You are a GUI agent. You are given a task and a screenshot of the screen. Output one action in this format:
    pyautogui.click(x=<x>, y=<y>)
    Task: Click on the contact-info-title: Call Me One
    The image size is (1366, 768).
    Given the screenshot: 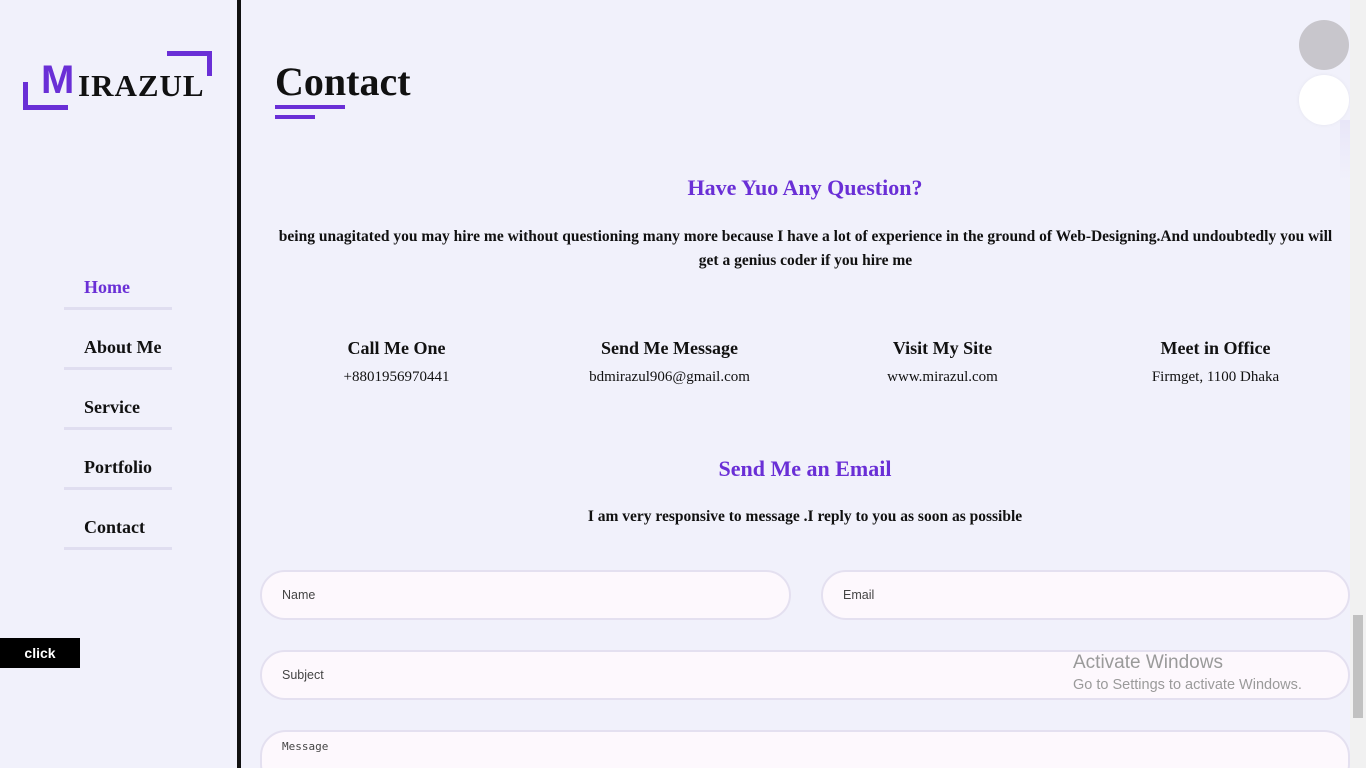 What is the action you would take?
    pyautogui.click(x=396, y=348)
    